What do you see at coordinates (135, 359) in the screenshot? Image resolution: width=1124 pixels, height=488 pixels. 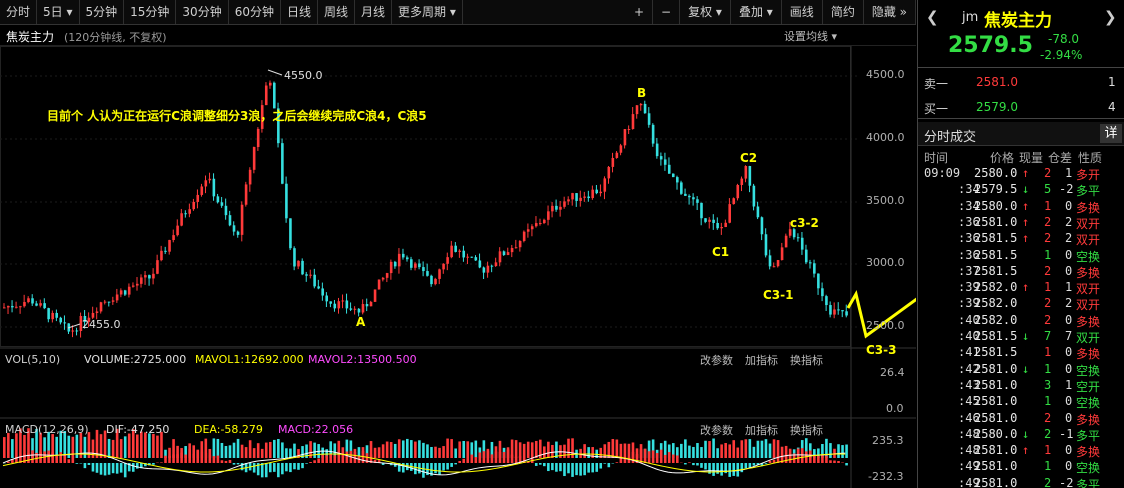 I see `vol-volume: VOLUME:2725.000` at bounding box center [135, 359].